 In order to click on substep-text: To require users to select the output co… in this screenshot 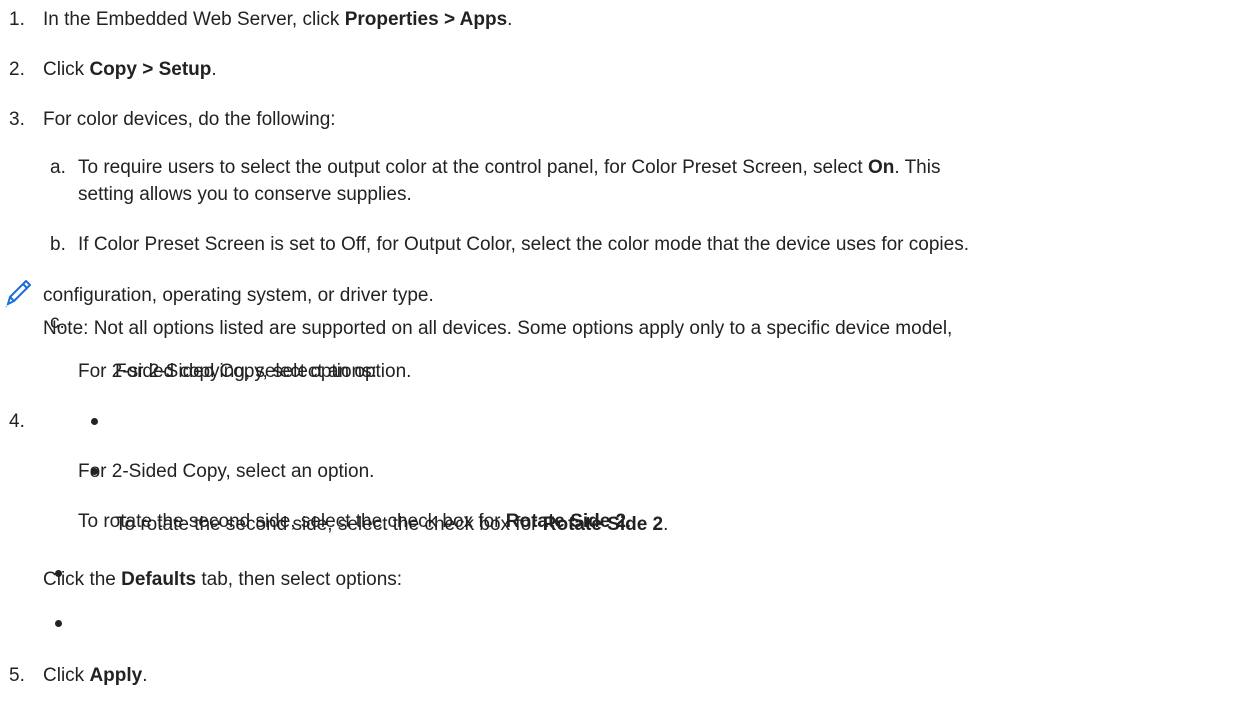, I will do `click(509, 167)`.